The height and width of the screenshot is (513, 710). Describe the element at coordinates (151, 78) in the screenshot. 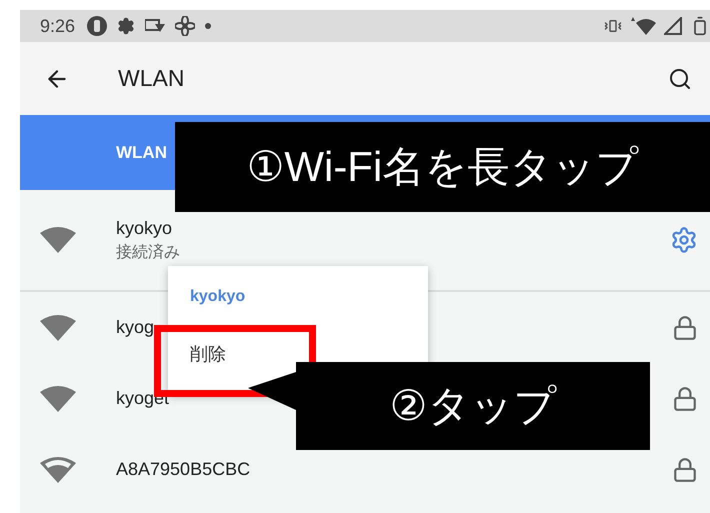

I see `page-title: WLAN` at that location.